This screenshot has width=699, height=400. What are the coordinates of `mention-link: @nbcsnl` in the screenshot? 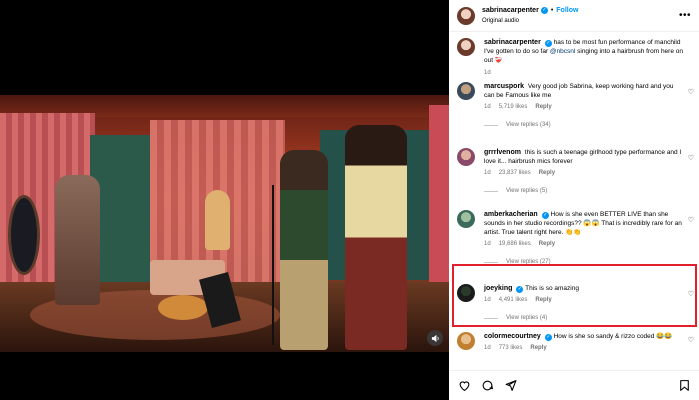 It's located at (562, 51).